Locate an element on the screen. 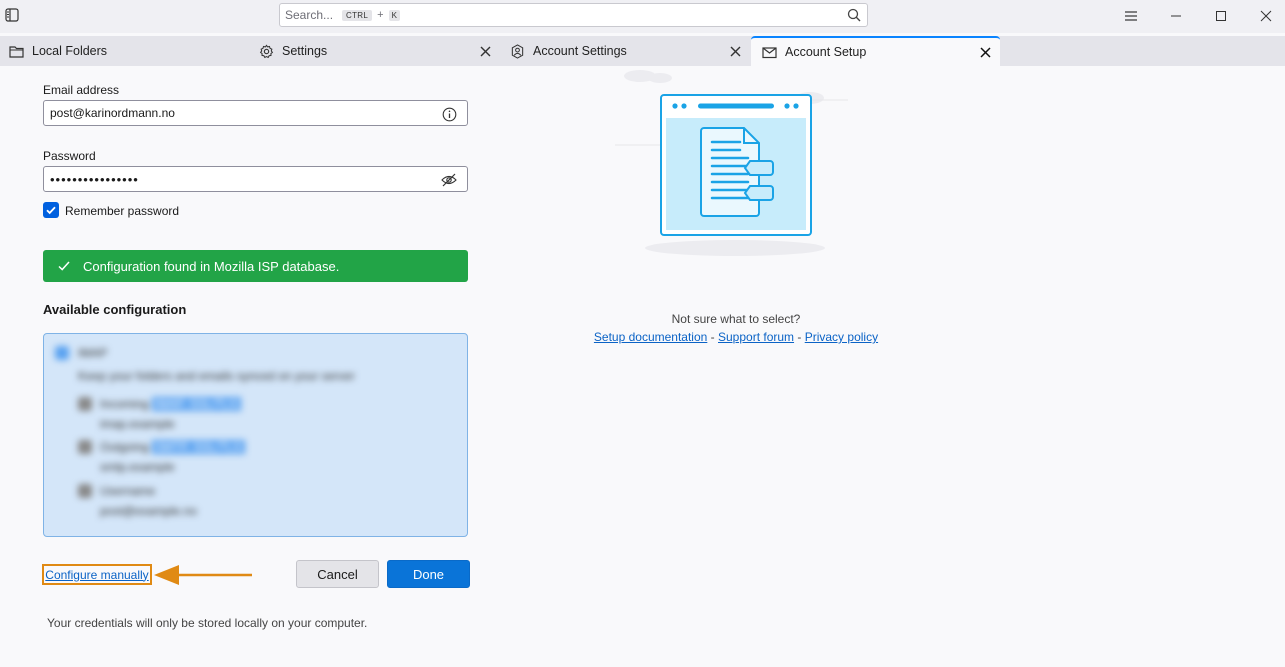 The image size is (1285, 667). setup-documentation-link: Setup documentation is located at coordinates (650, 337).